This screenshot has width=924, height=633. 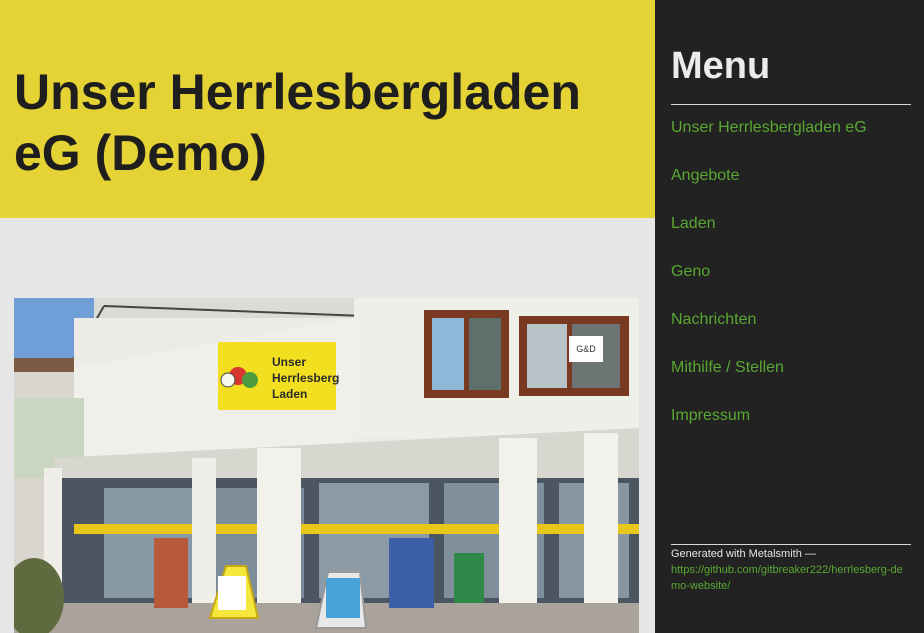 What do you see at coordinates (769, 142) in the screenshot?
I see `menu-item: Unser Herrlesbergladen eG` at bounding box center [769, 142].